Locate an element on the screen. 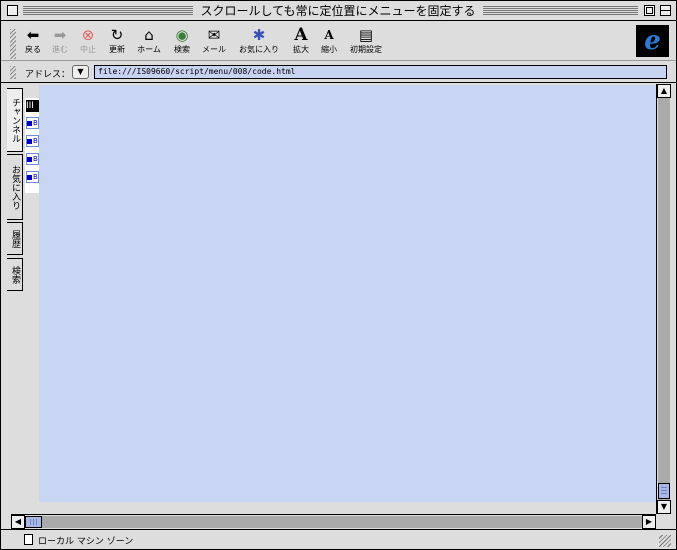 Image resolution: width=677 pixels, height=550 pixels. tab-history: 履歴 is located at coordinates (15, 238).